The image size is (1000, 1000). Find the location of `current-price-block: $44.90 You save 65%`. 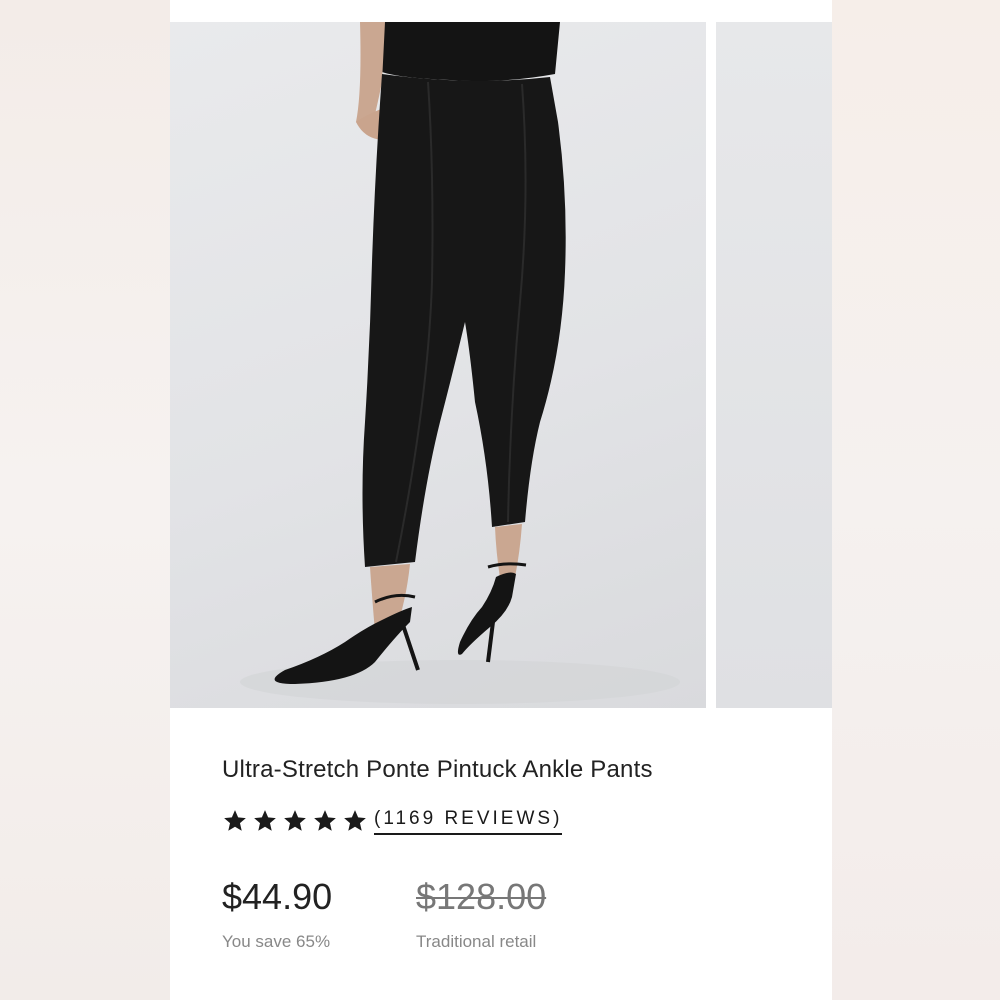

current-price-block: $44.90 You save 65% is located at coordinates (319, 914).